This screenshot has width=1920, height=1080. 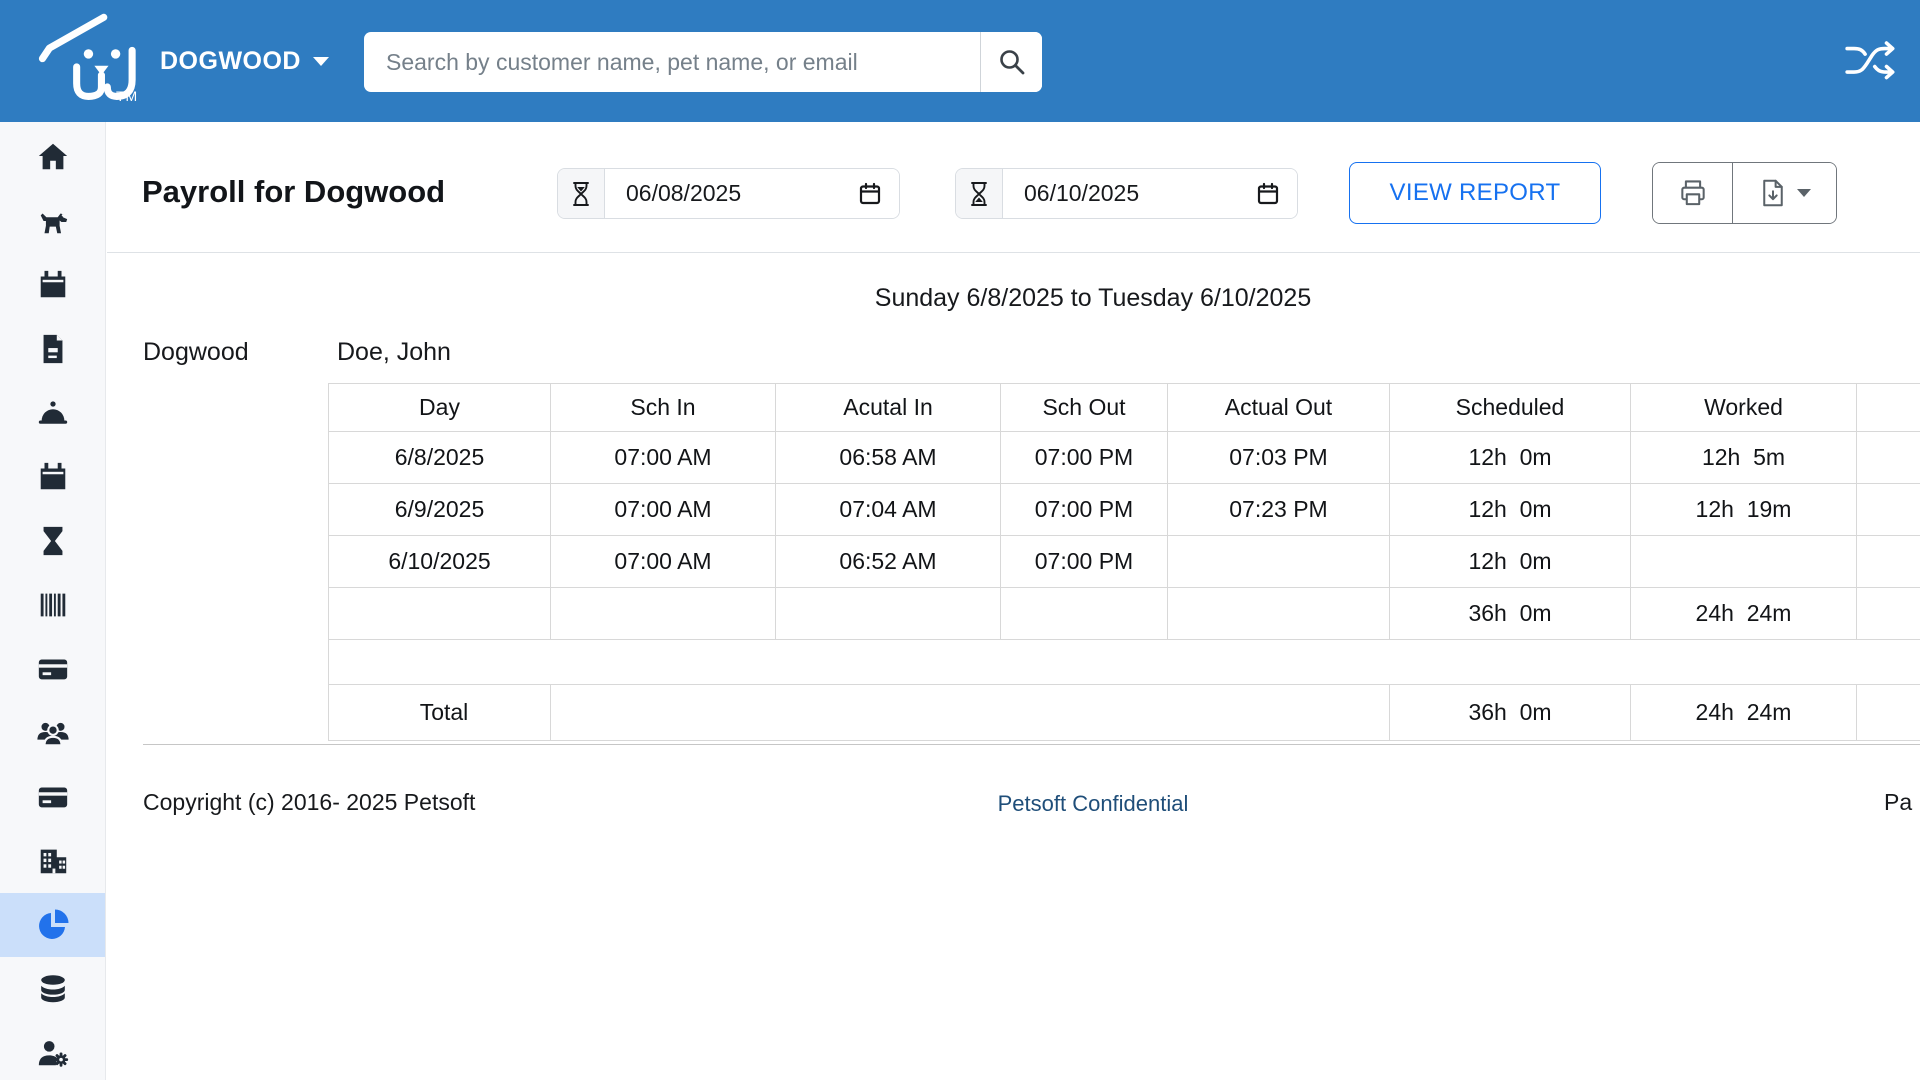 I want to click on location-dropdown: DOGWOOD, so click(x=244, y=61).